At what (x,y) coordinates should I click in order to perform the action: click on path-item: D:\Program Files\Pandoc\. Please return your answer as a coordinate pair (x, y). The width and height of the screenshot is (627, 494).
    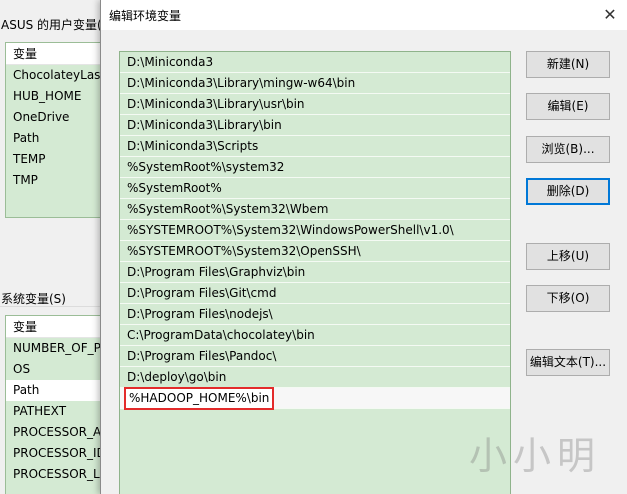
    Looking at the image, I should click on (315, 356).